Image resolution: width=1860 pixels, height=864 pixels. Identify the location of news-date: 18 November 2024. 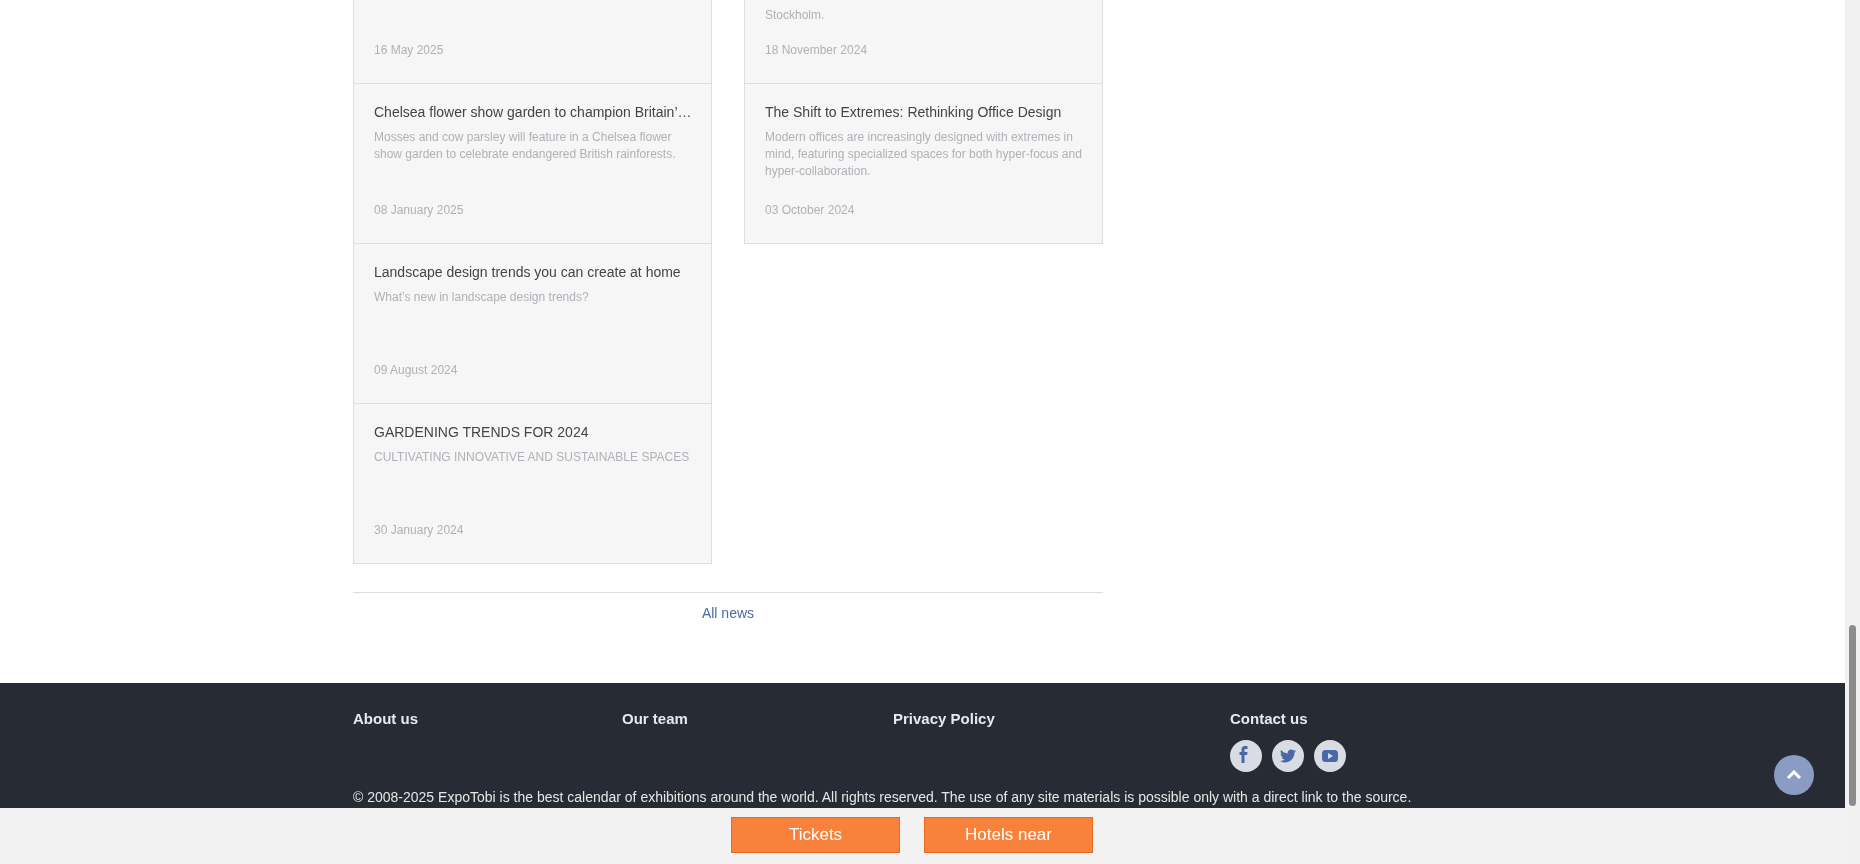
(817, 50).